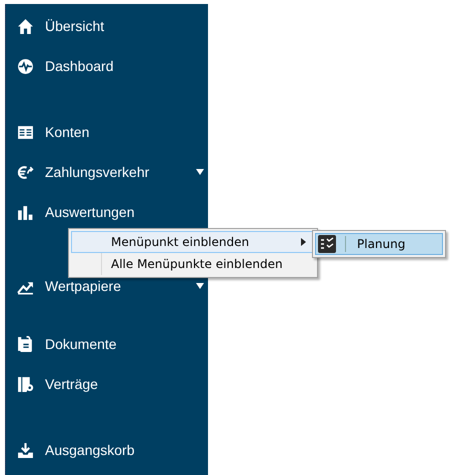 The height and width of the screenshot is (475, 453). I want to click on sidebar-item: Auswertungen, so click(107, 212).